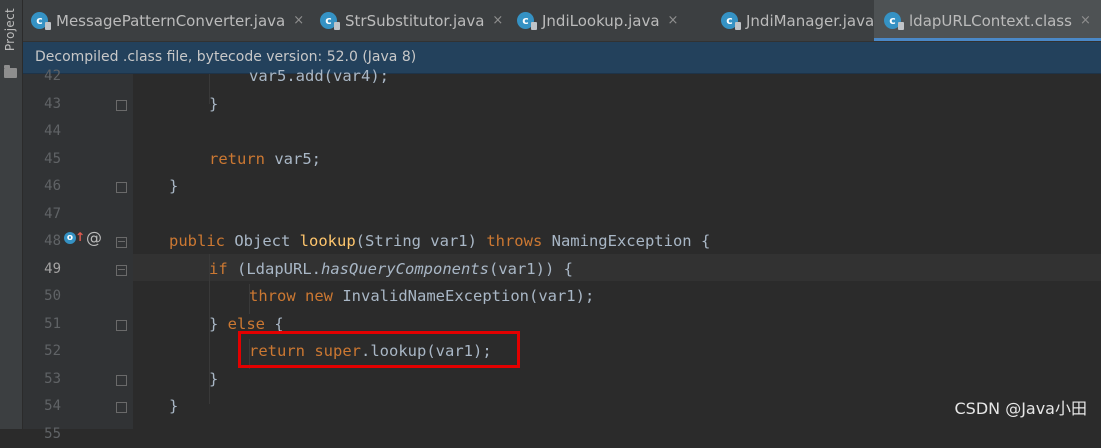  Describe the element at coordinates (48, 215) in the screenshot. I see `line-number: 47` at that location.